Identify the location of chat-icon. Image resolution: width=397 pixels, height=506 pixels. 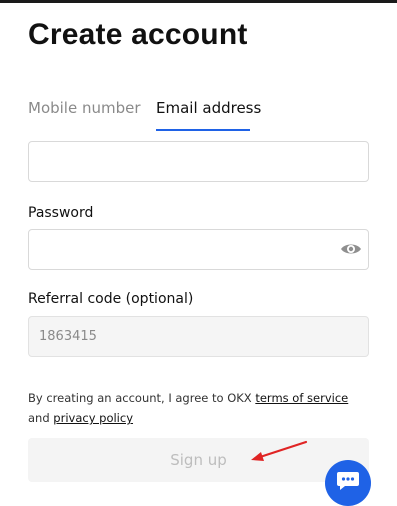
(348, 483).